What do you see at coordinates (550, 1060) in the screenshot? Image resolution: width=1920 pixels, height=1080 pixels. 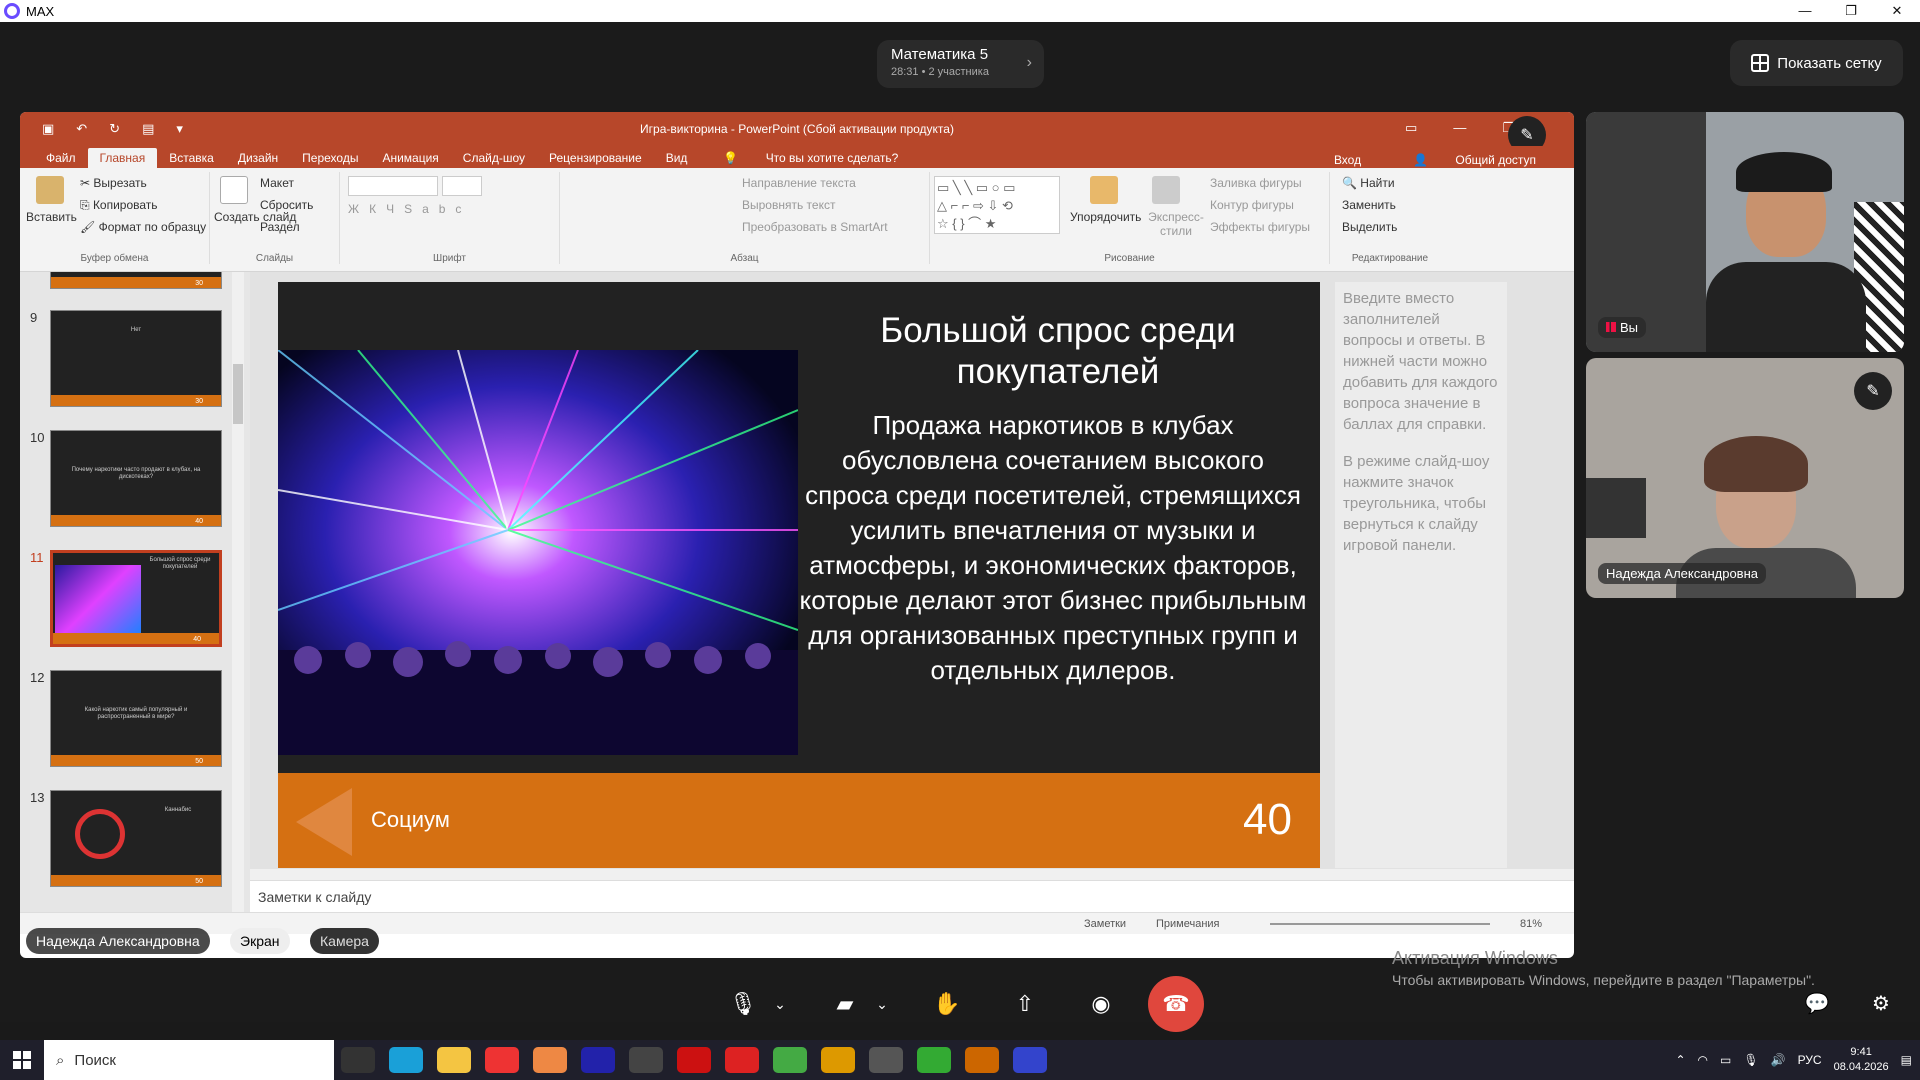 I see `yandex-browser-icon` at bounding box center [550, 1060].